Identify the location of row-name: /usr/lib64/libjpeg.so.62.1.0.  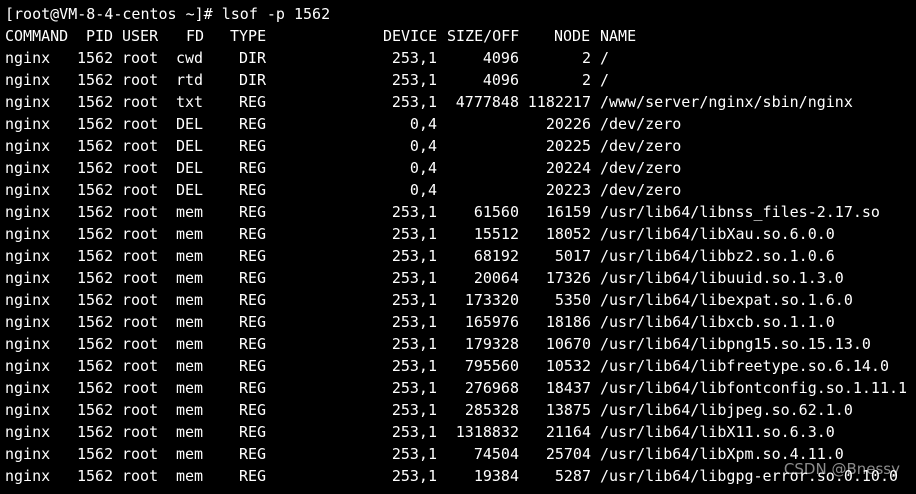
(726, 410).